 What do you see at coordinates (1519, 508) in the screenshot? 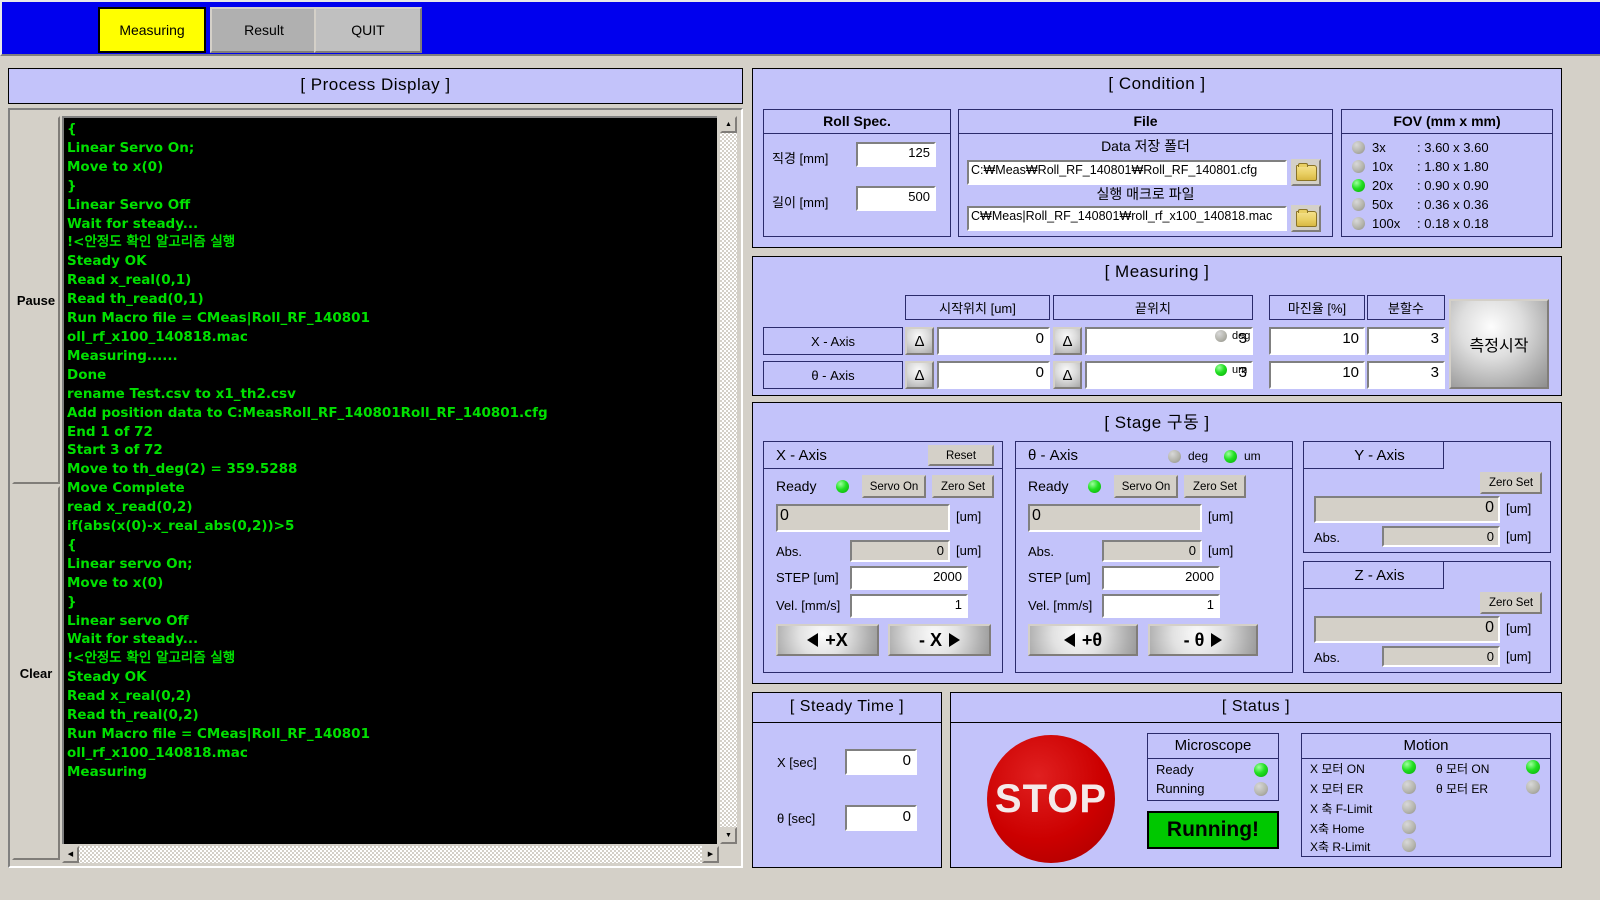
I see `y-position-unit: [um]` at bounding box center [1519, 508].